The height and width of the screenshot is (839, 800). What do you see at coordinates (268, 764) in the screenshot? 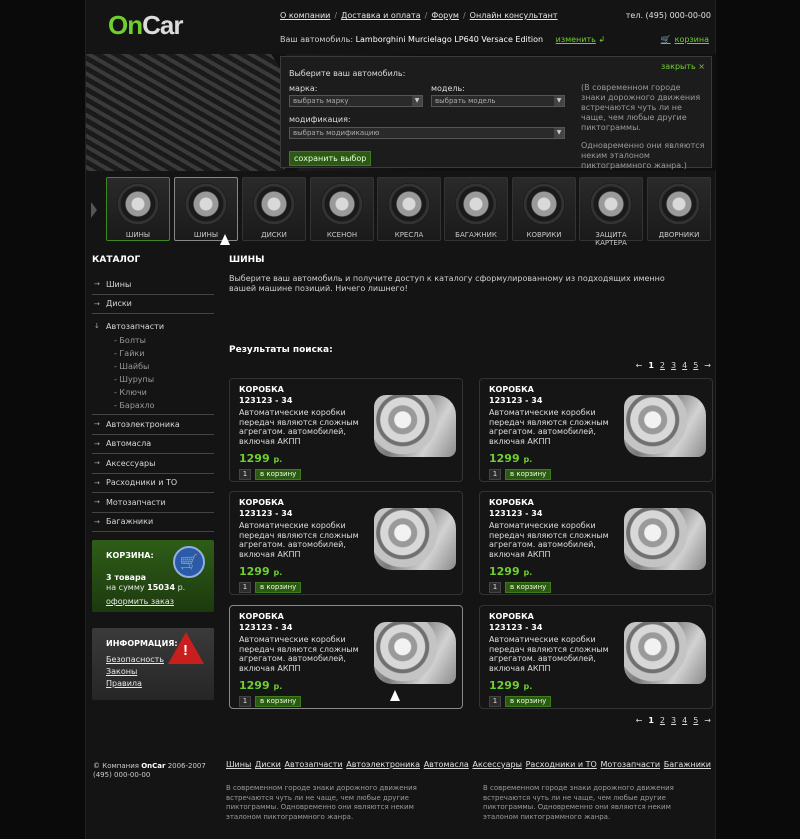
I see `footer-link-rims: Диски` at bounding box center [268, 764].